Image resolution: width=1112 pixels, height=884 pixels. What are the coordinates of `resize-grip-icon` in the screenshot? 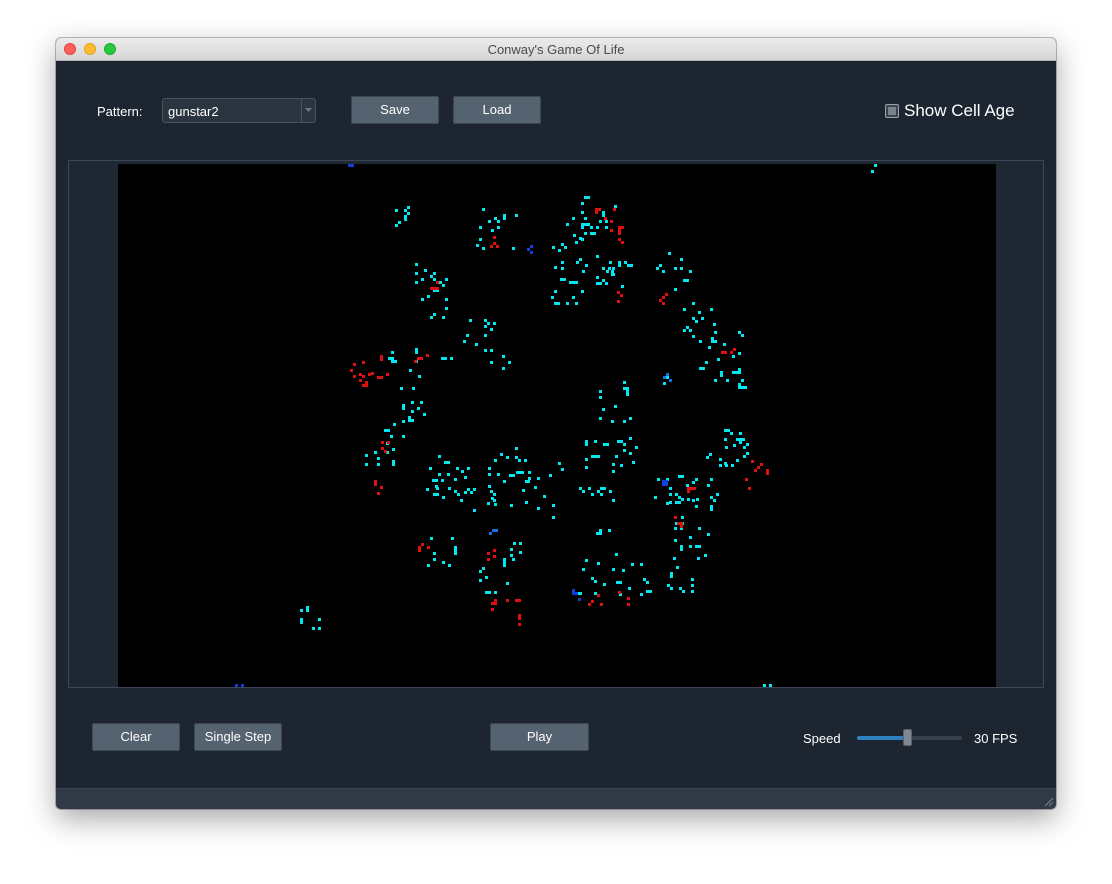 It's located at (1049, 802).